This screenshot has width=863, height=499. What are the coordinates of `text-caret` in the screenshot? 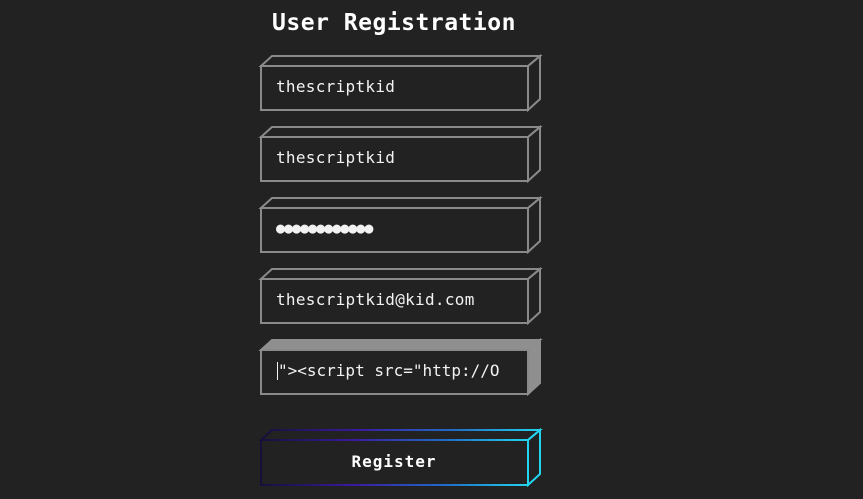 It's located at (277, 370).